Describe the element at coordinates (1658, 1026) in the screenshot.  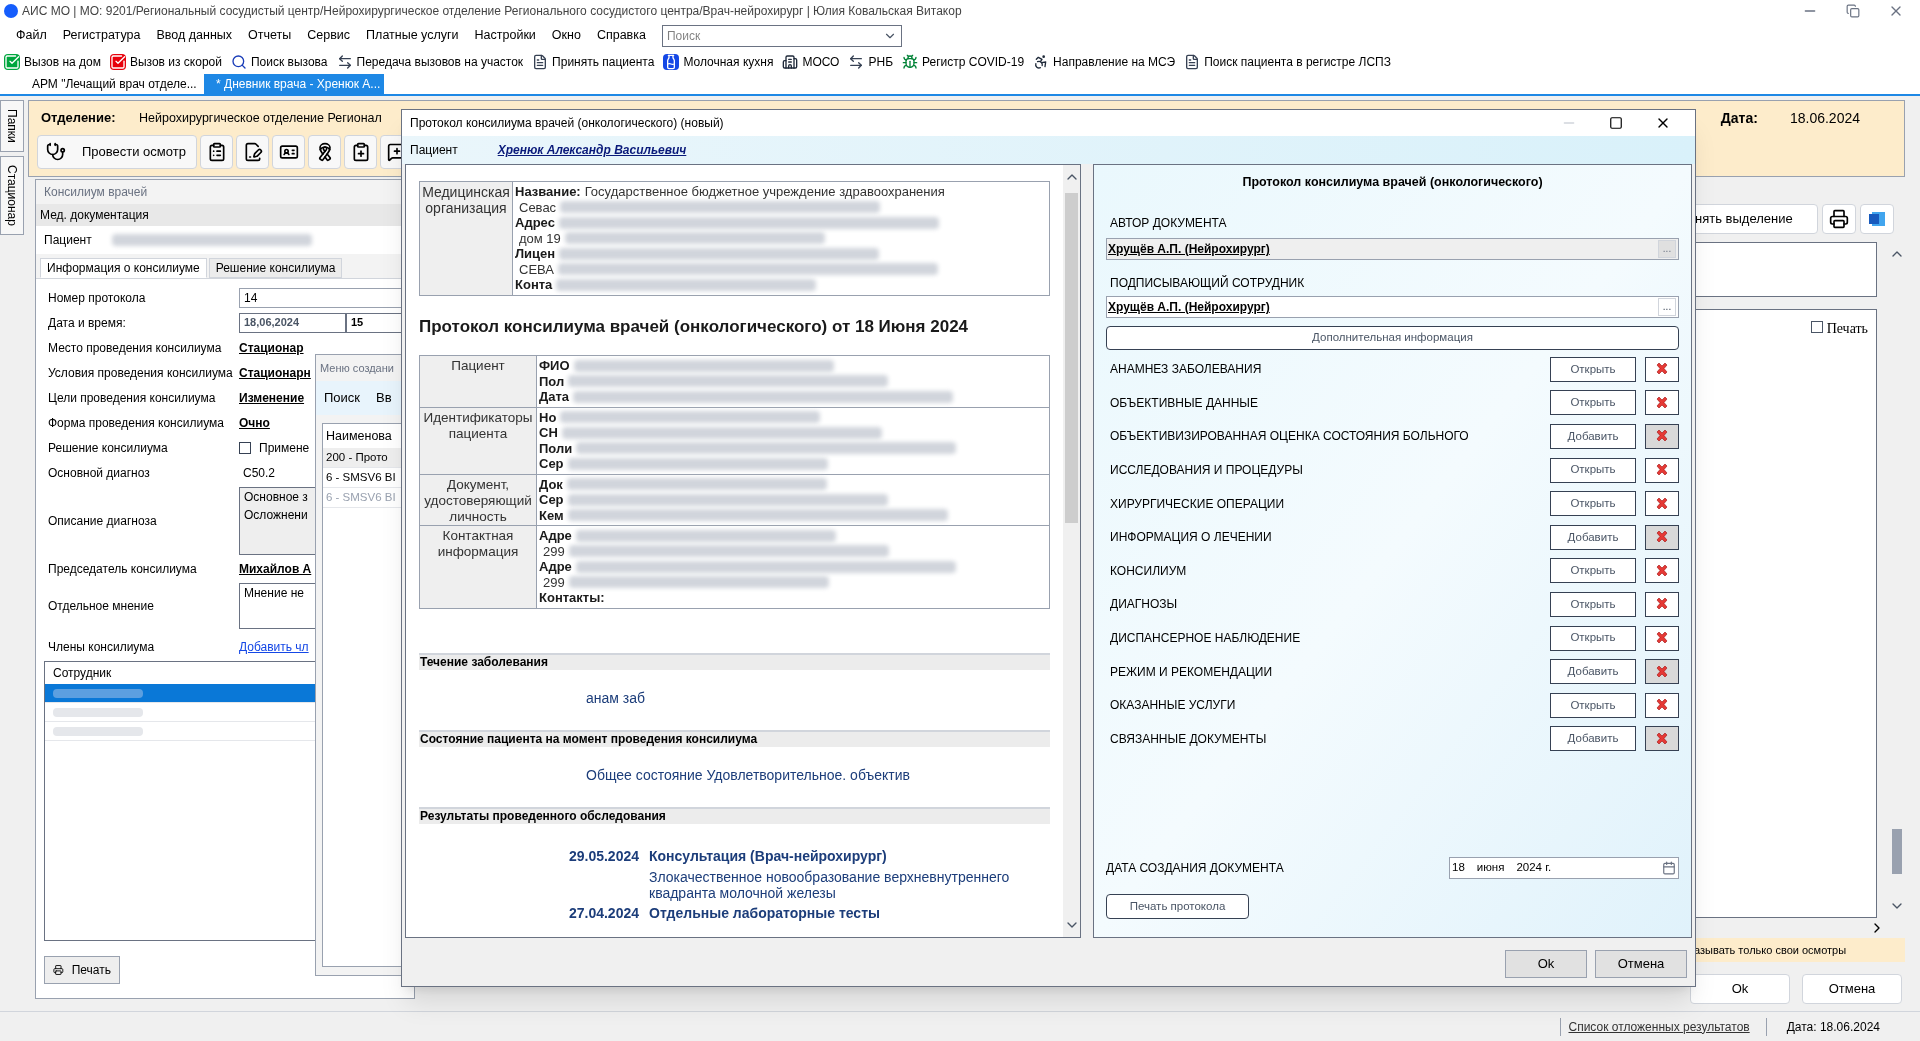
I see `deferred-results-link: Список отложенных результатов` at that location.